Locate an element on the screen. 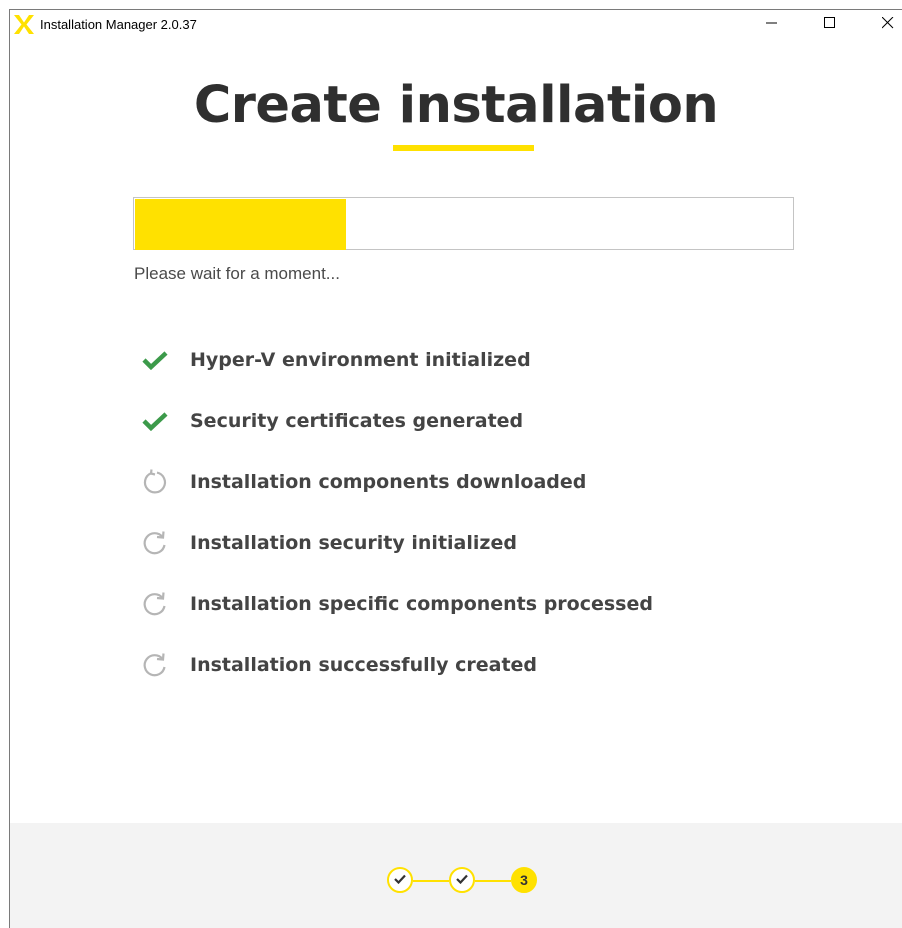  spinner-icon is located at coordinates (155, 482).